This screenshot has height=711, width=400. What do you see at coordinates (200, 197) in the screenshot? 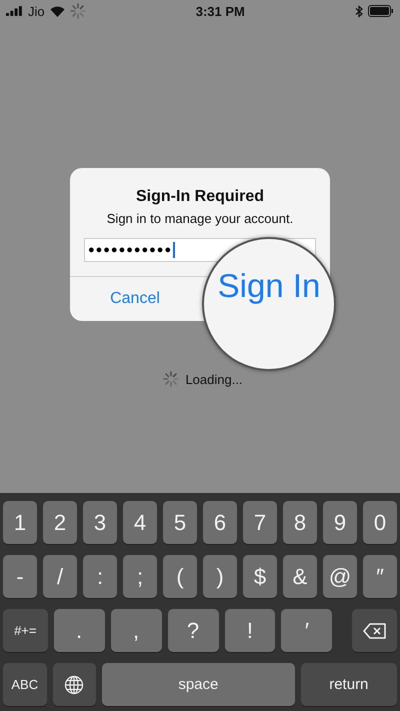
I see `dialog-title: Sign-In Required` at bounding box center [200, 197].